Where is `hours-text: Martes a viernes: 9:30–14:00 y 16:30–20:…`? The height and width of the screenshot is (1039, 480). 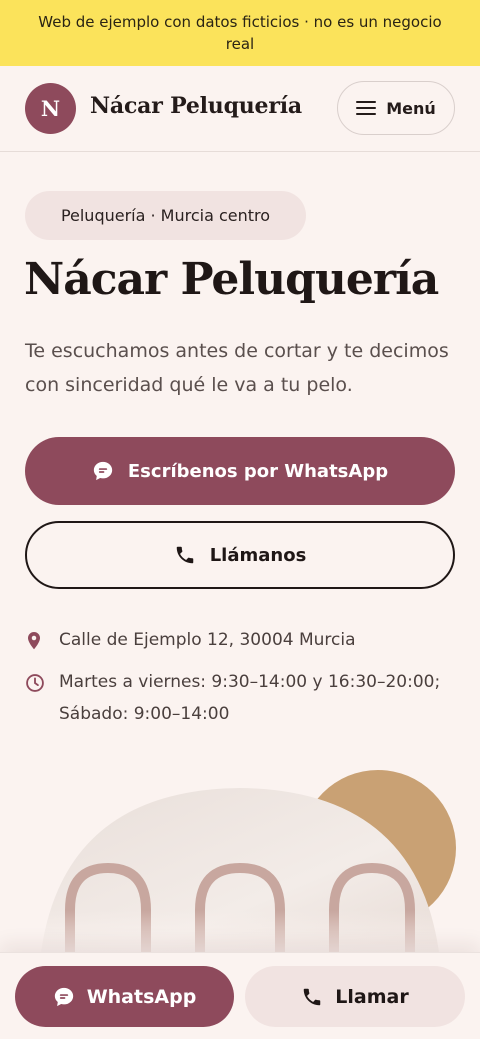
hours-text: Martes a viernes: 9:30–14:00 y 16:30–20:… is located at coordinates (250, 698).